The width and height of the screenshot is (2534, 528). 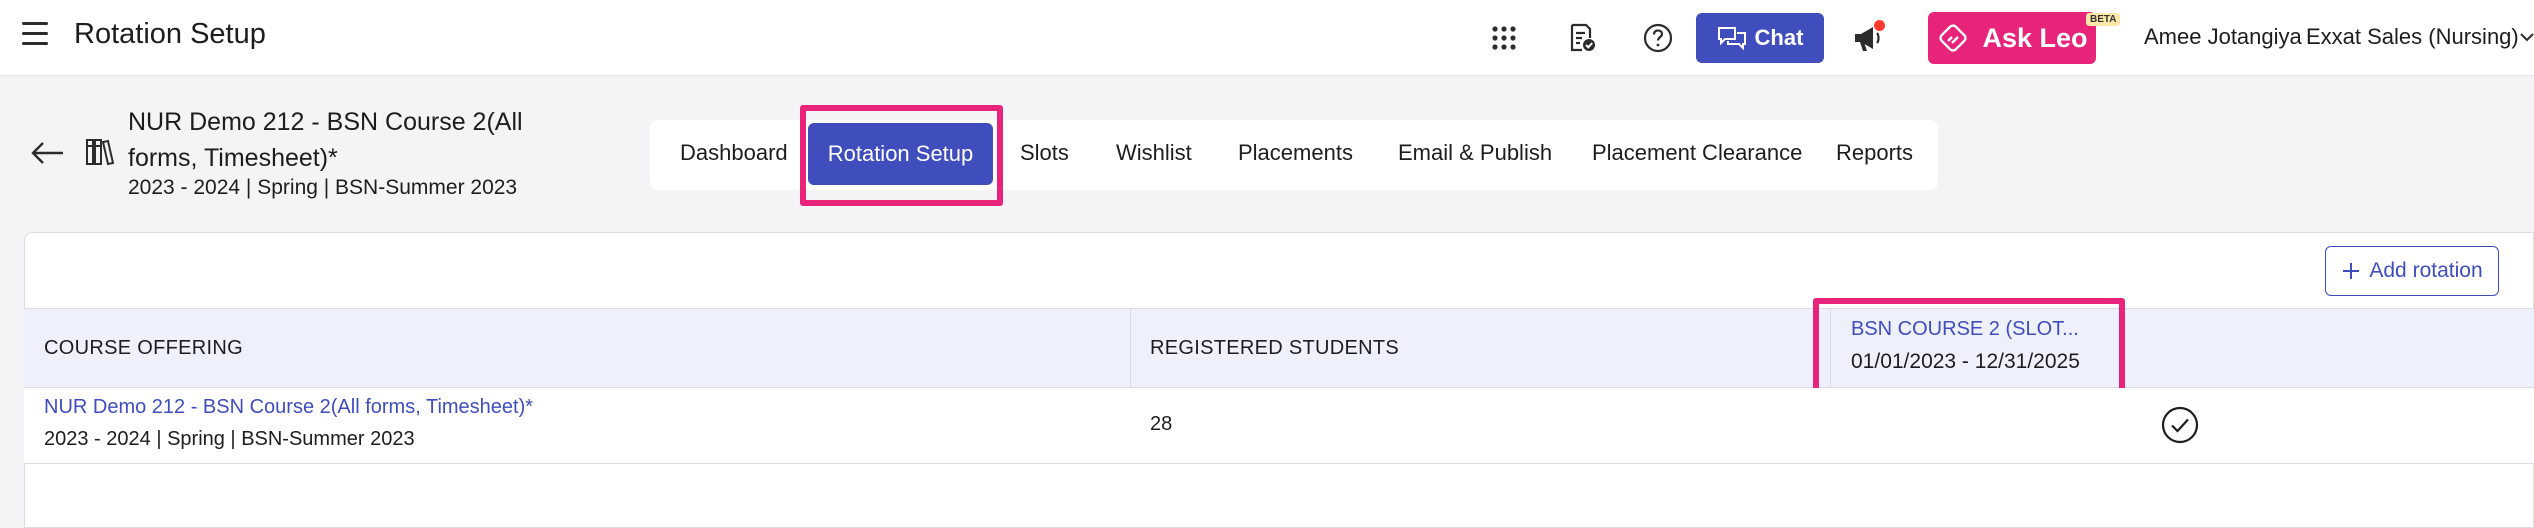 I want to click on tab-dashboard: Dashboard, so click(x=734, y=153).